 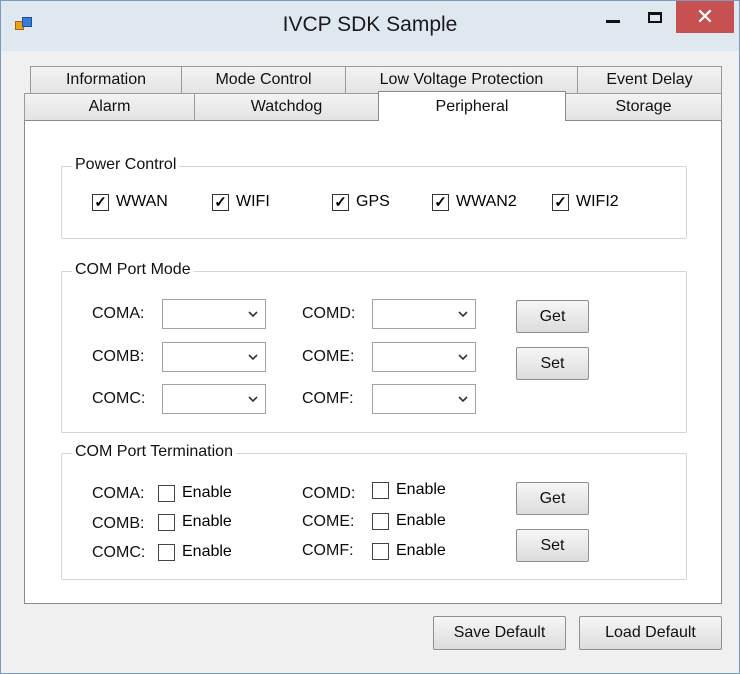 What do you see at coordinates (195, 522) in the screenshot?
I see `comb-enable-checkbox: Enable` at bounding box center [195, 522].